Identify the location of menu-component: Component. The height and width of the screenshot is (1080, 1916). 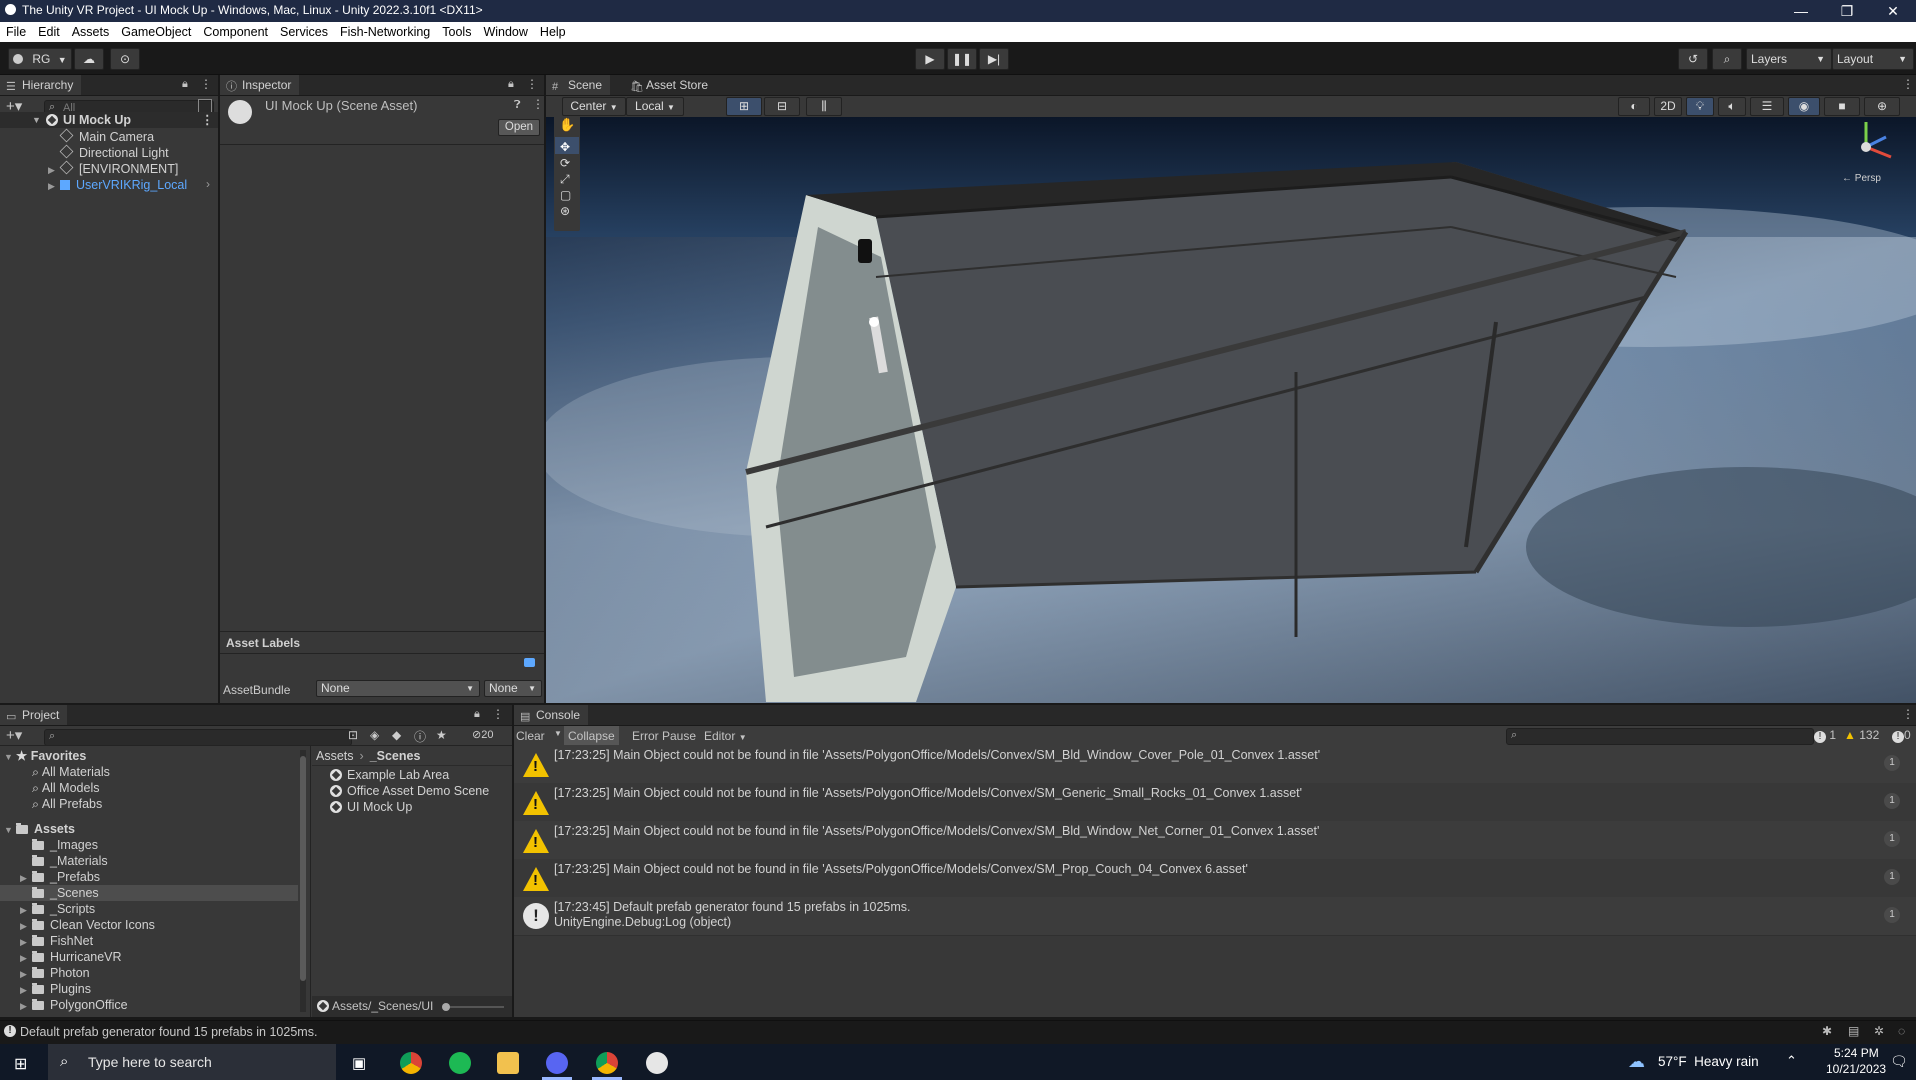
(235, 30).